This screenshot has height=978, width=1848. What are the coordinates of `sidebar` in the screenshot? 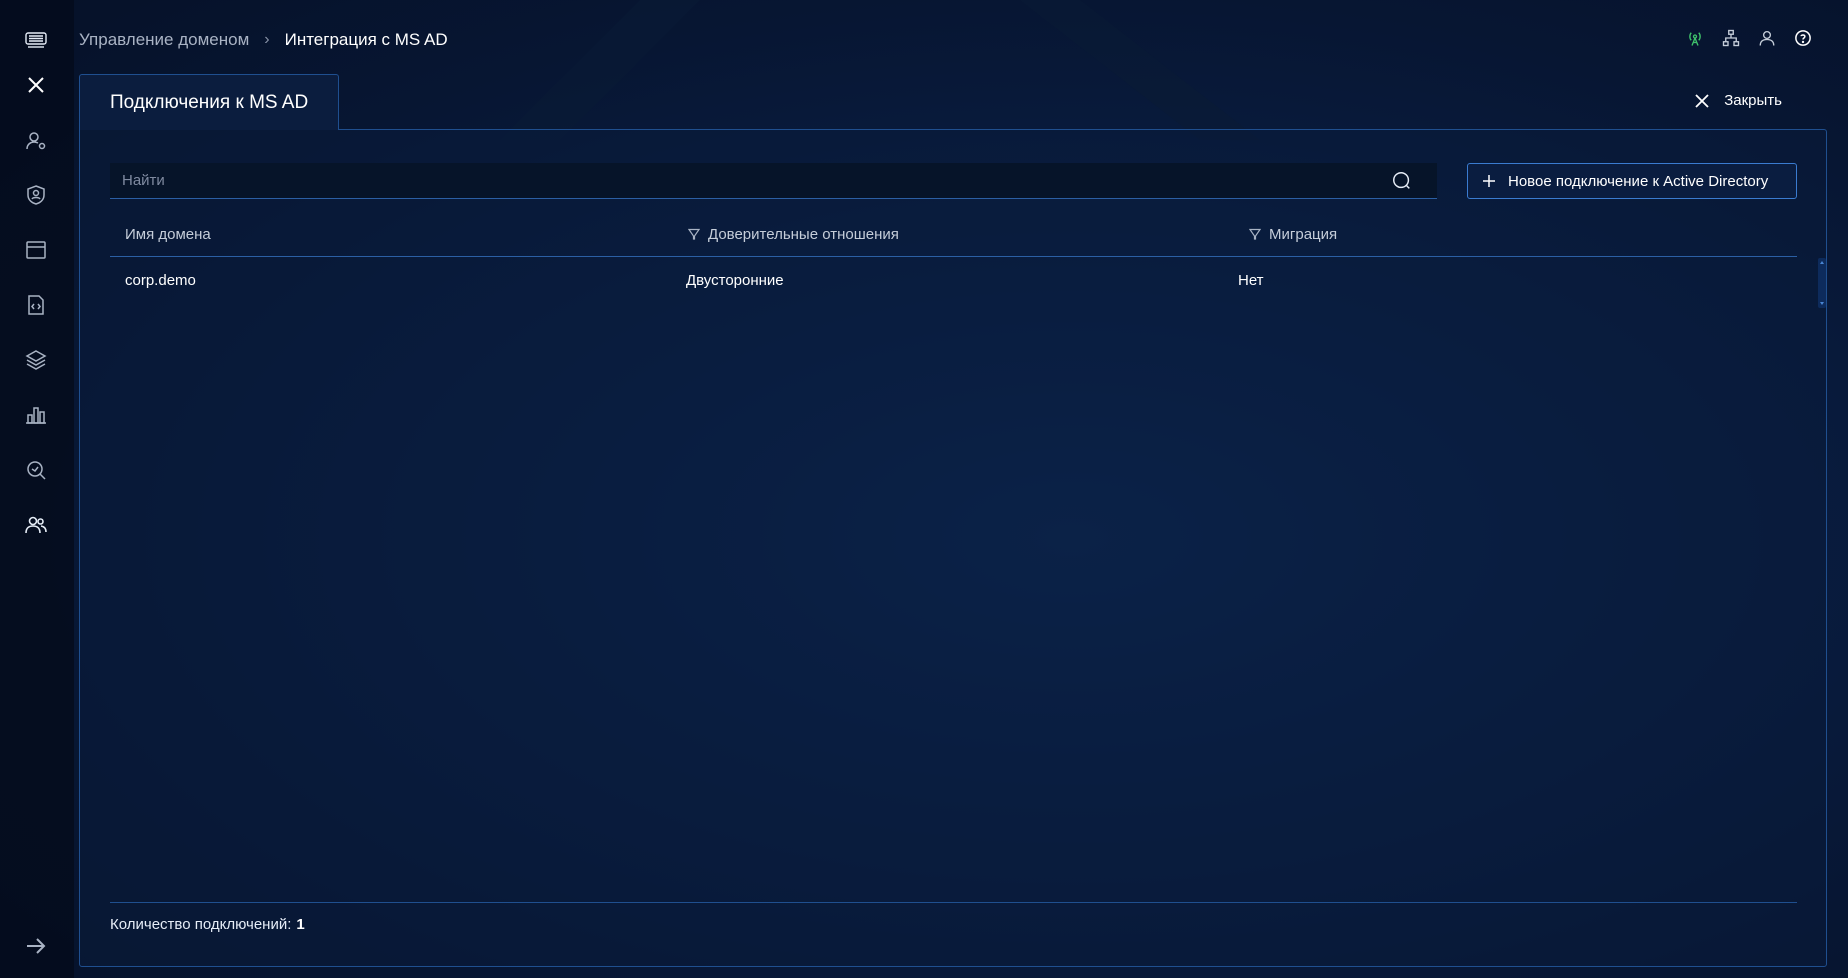 It's located at (37, 489).